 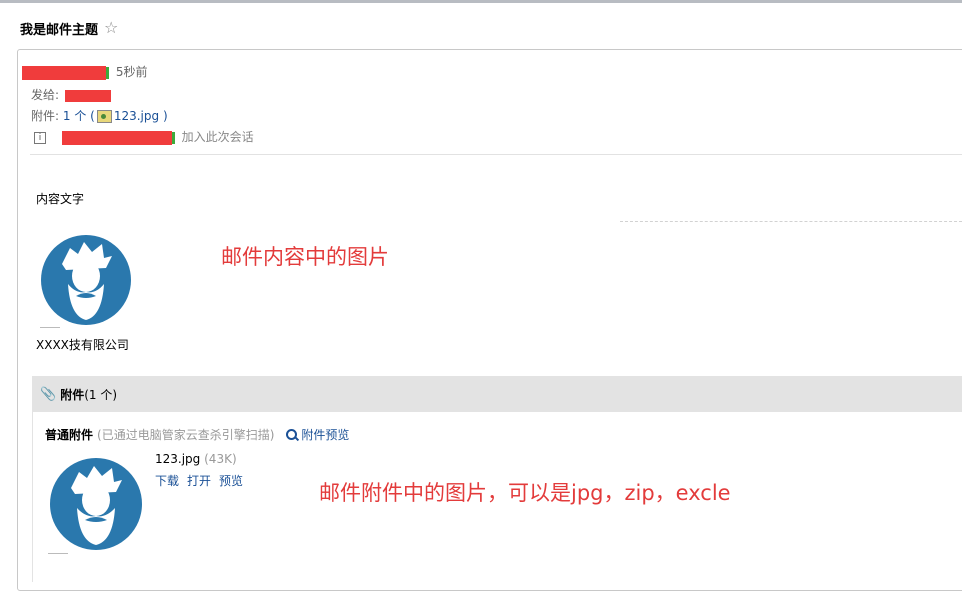 I want to click on attachments-count: 1 个 (, so click(x=79, y=116).